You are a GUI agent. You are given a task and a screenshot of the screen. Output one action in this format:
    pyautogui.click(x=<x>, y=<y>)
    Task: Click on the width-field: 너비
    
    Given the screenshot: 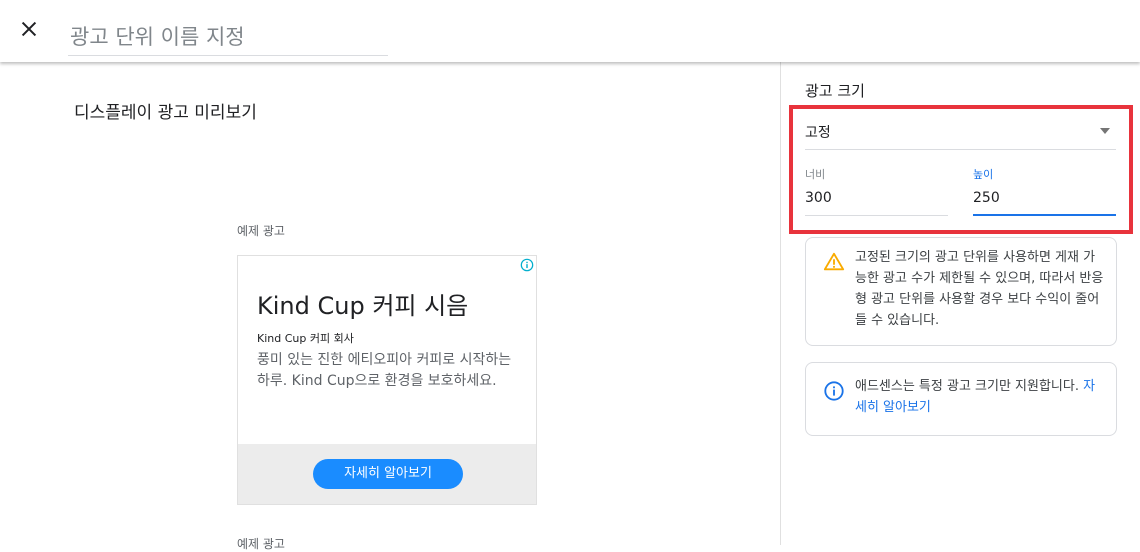 What is the action you would take?
    pyautogui.click(x=876, y=191)
    